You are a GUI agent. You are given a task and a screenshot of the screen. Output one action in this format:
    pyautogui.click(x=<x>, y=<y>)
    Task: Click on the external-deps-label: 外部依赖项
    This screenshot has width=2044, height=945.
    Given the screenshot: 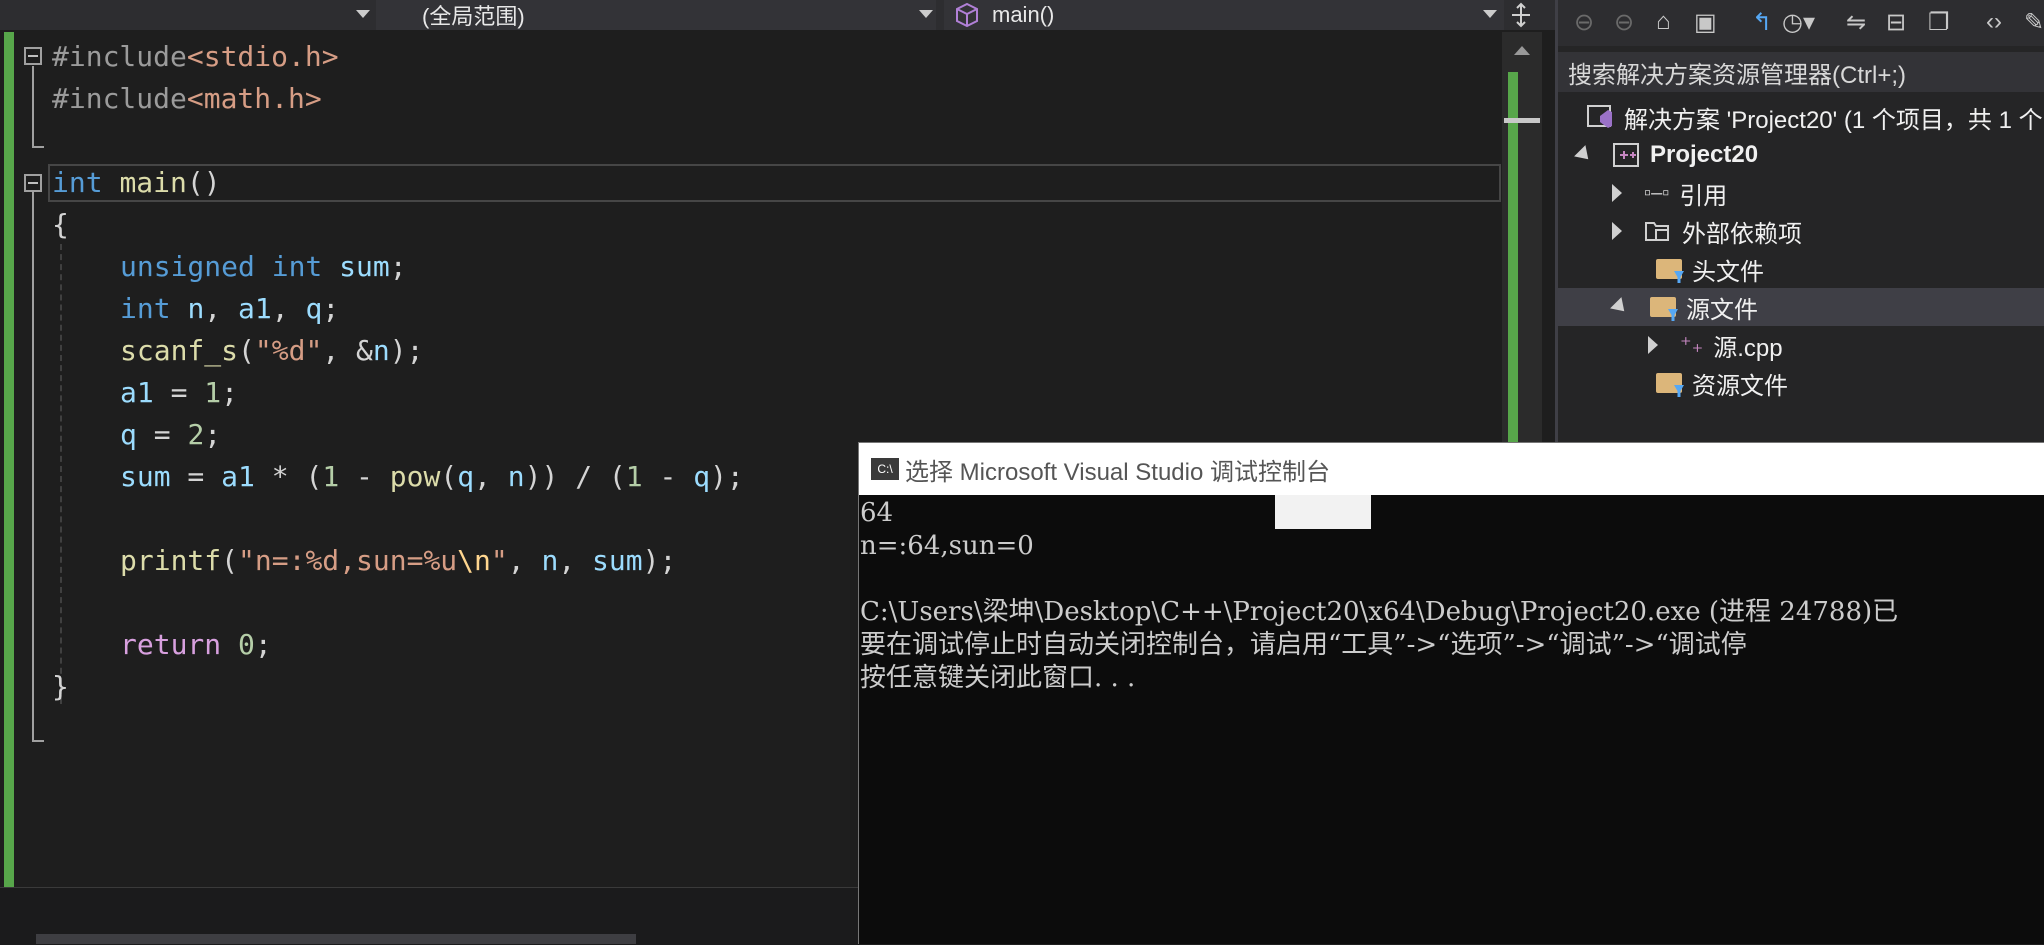 What is the action you would take?
    pyautogui.click(x=1742, y=234)
    